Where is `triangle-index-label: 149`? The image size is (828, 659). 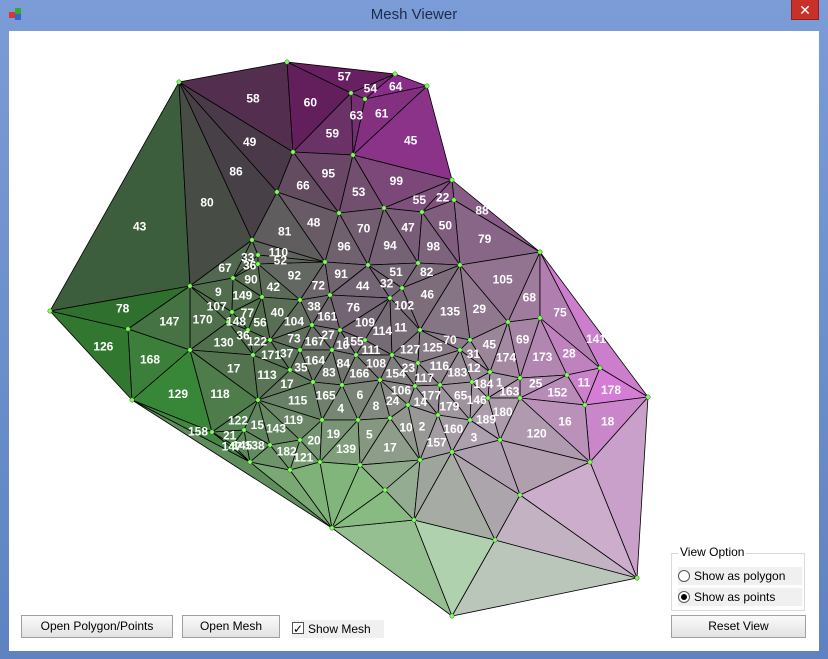
triangle-index-label: 149 is located at coordinates (242, 296).